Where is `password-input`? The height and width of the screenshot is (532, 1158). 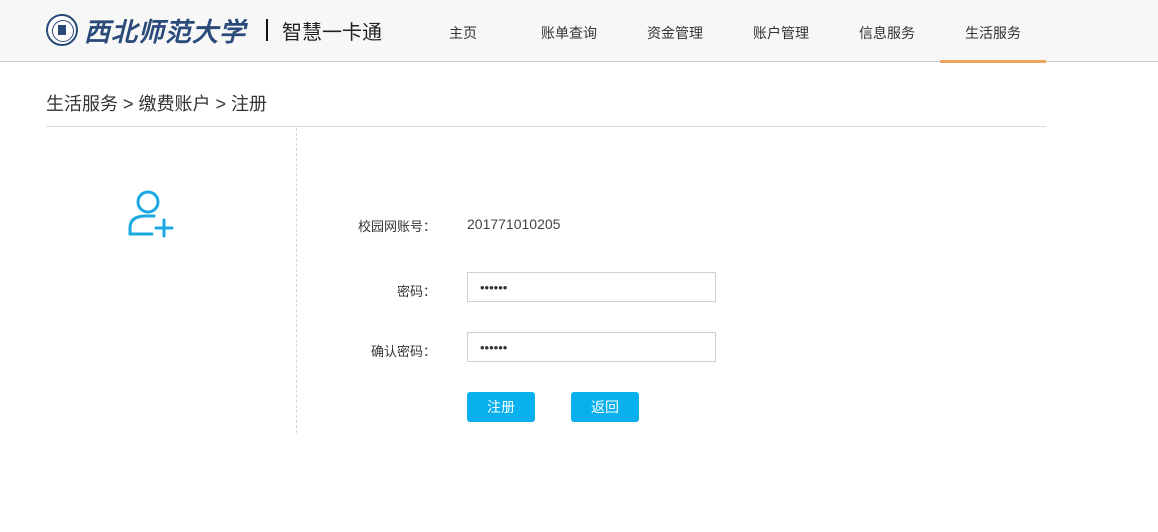 password-input is located at coordinates (591, 287).